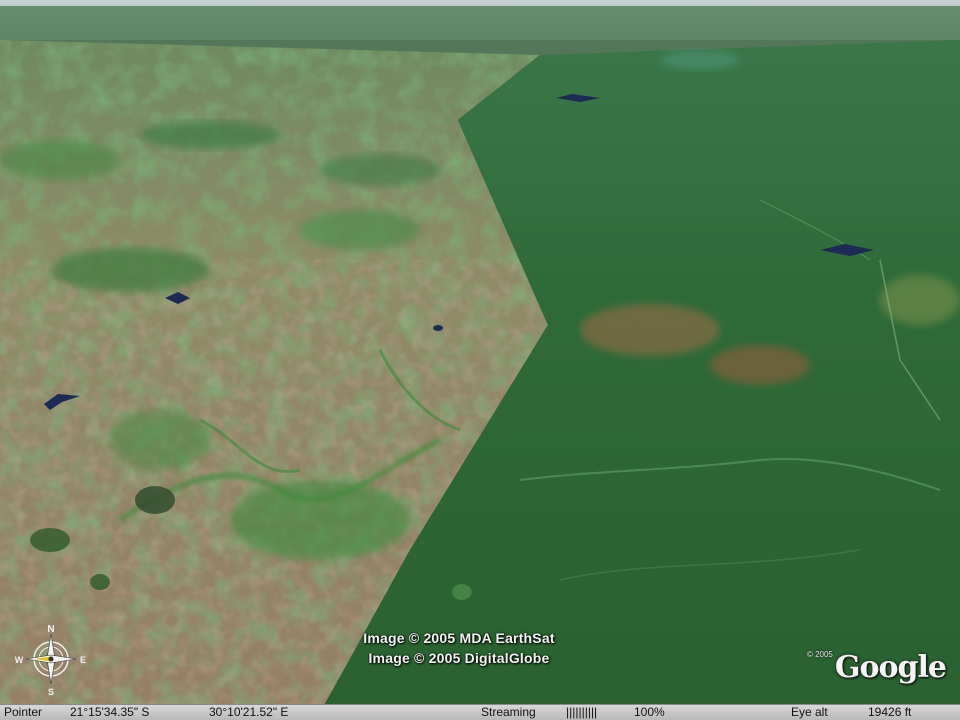  Describe the element at coordinates (50, 629) in the screenshot. I see `compass-north-label: N` at that location.